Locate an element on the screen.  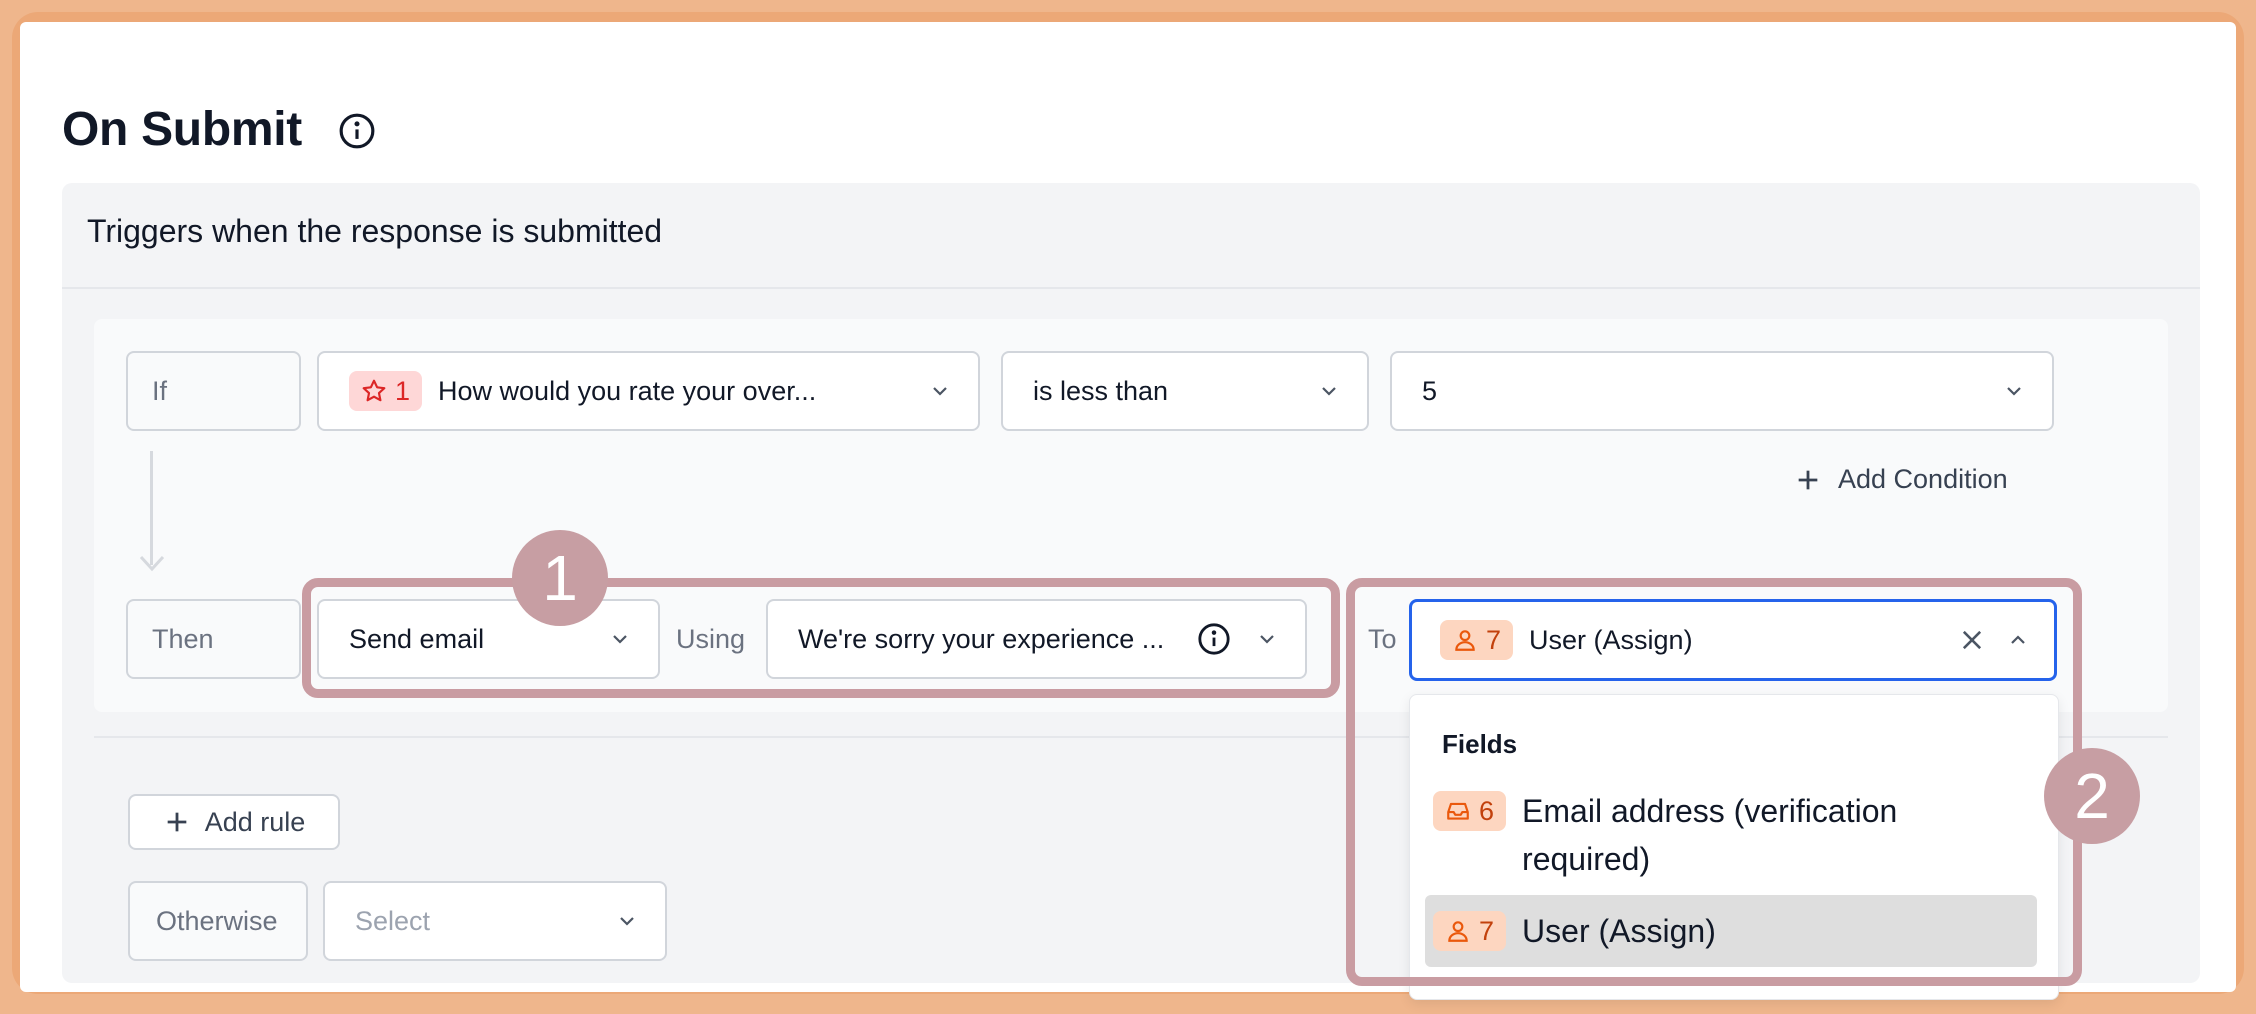
info-icon is located at coordinates (357, 131).